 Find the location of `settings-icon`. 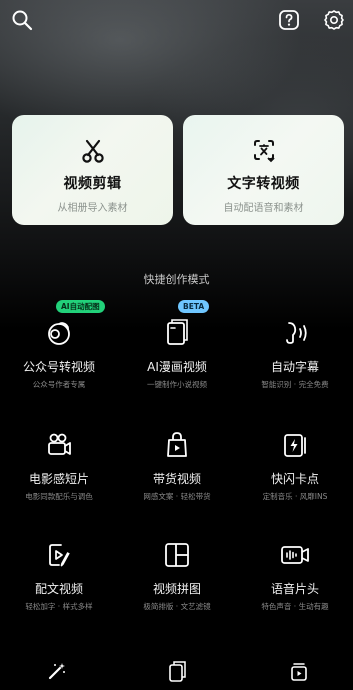

settings-icon is located at coordinates (334, 20).